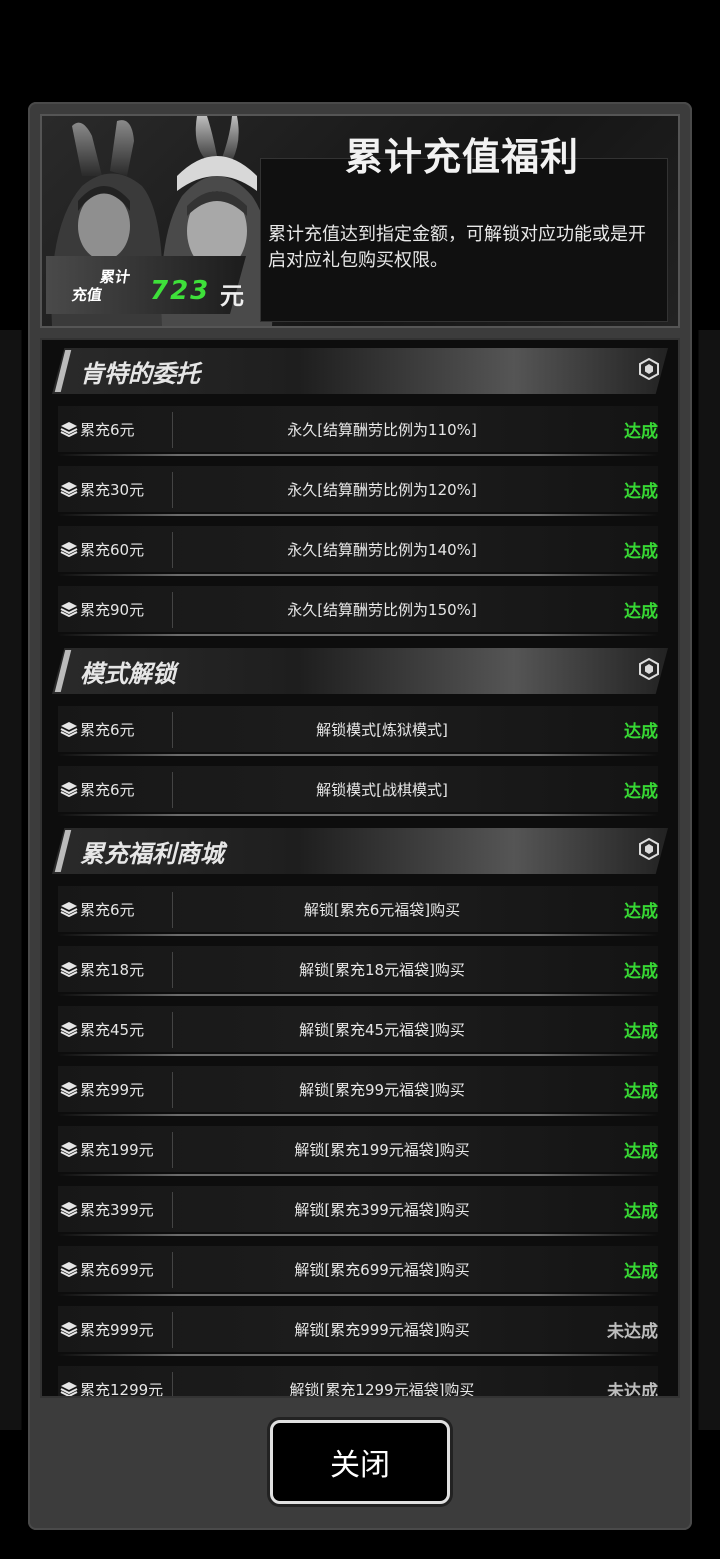  What do you see at coordinates (360, 1379) in the screenshot?
I see `benefit-row: 累充1299元 解锁[累充1299元福袋]购买 未达成` at bounding box center [360, 1379].